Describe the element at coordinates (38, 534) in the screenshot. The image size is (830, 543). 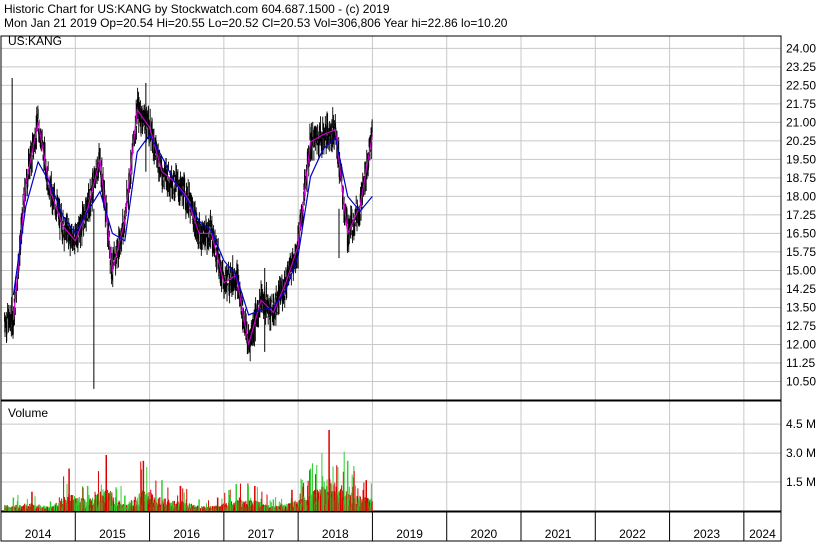
I see `year-label: 2014` at that location.